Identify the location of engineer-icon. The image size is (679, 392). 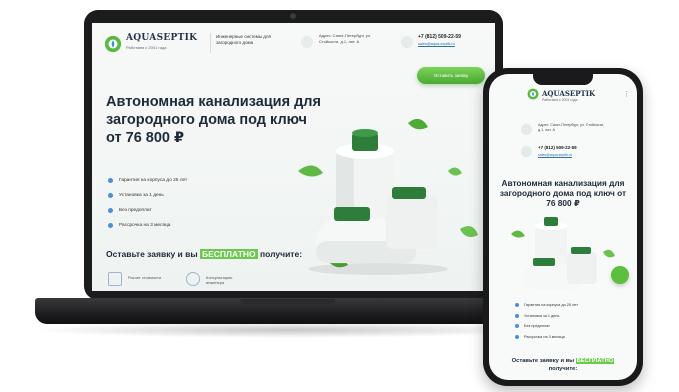
(193, 279).